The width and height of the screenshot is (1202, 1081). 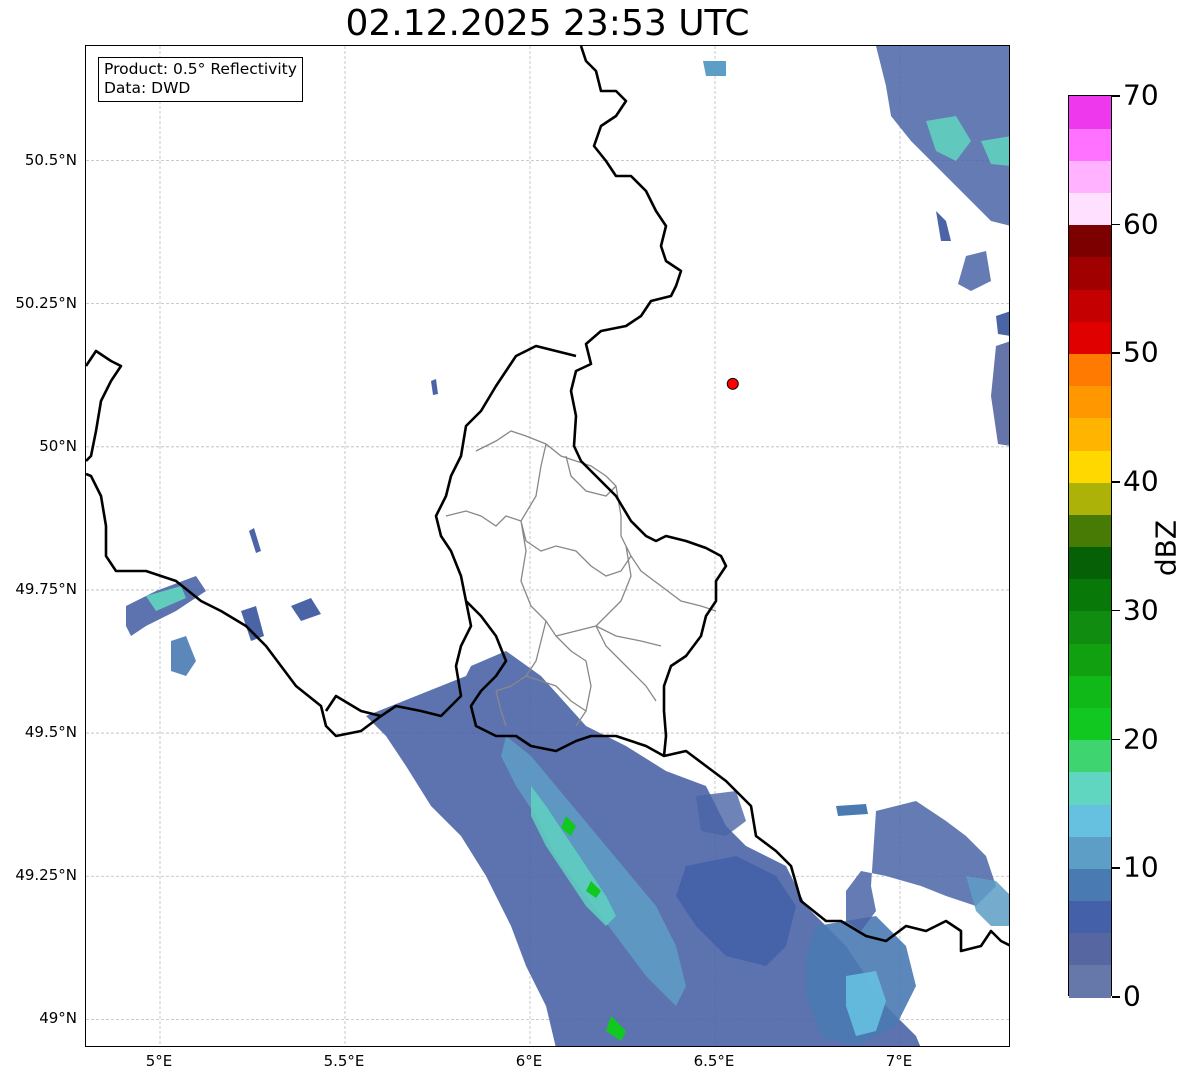 I want to click on y-tick-label-1: 49.25°N, so click(x=46, y=875).